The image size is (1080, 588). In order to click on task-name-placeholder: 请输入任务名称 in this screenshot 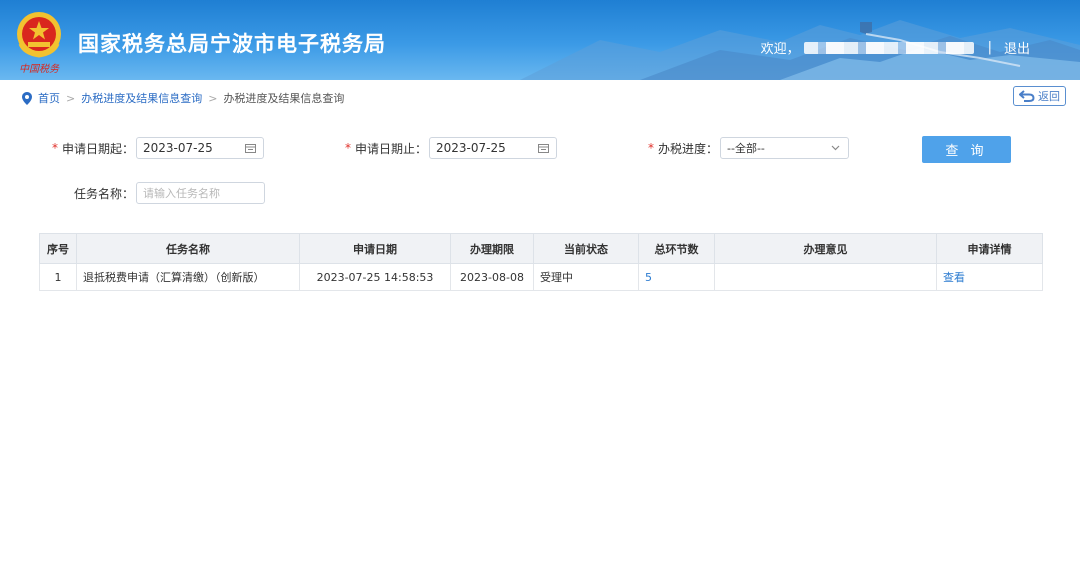, I will do `click(182, 193)`.